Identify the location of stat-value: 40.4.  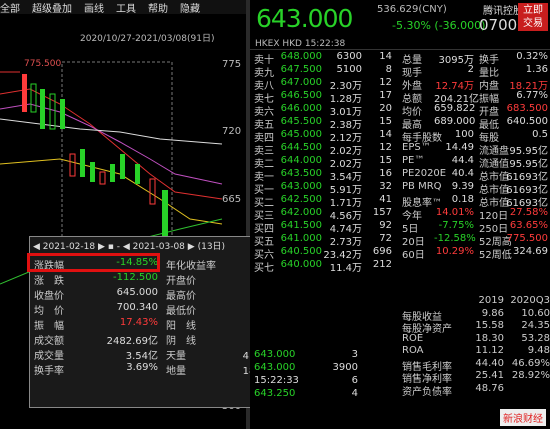
(462, 173).